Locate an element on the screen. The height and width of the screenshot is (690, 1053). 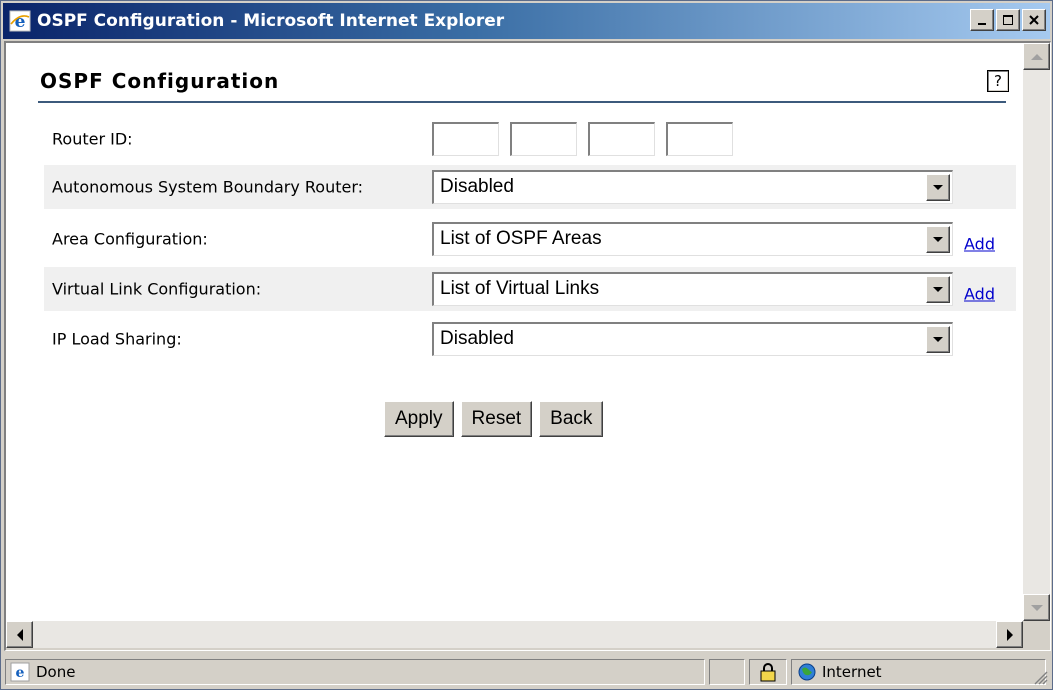
area-config-selected-value: List of OSPF Areas is located at coordinates (521, 238).